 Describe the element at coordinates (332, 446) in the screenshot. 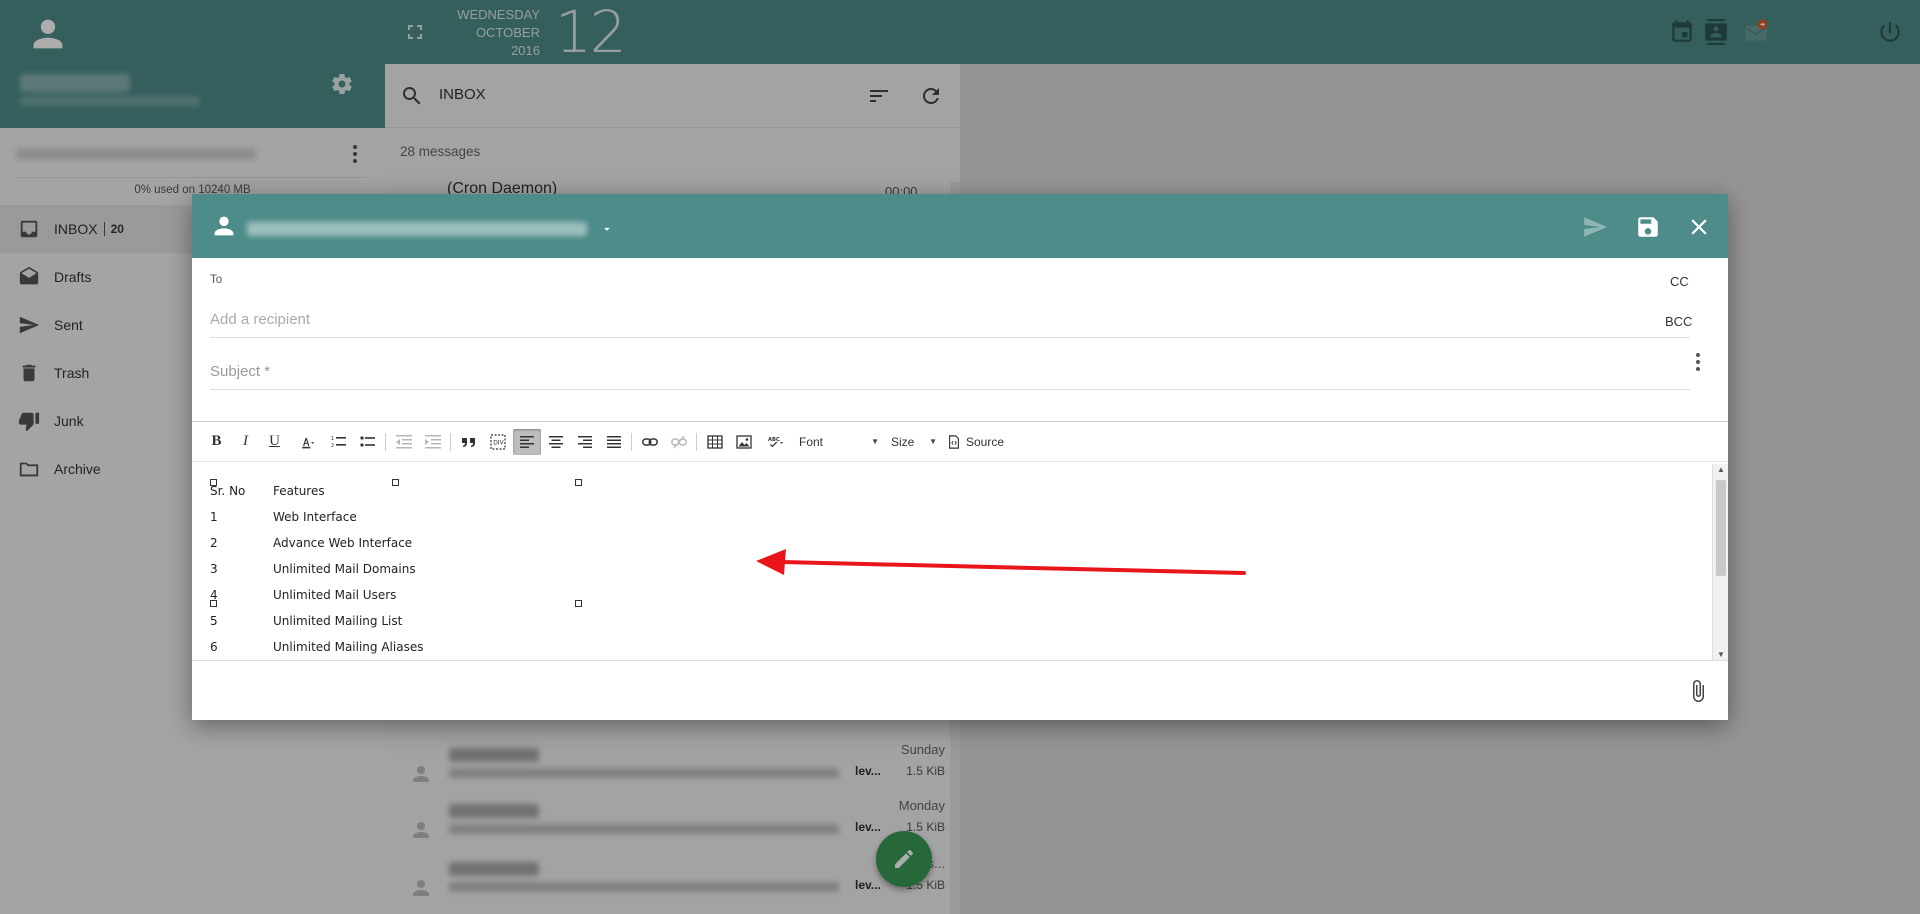

I see `svg-text: 2` at that location.